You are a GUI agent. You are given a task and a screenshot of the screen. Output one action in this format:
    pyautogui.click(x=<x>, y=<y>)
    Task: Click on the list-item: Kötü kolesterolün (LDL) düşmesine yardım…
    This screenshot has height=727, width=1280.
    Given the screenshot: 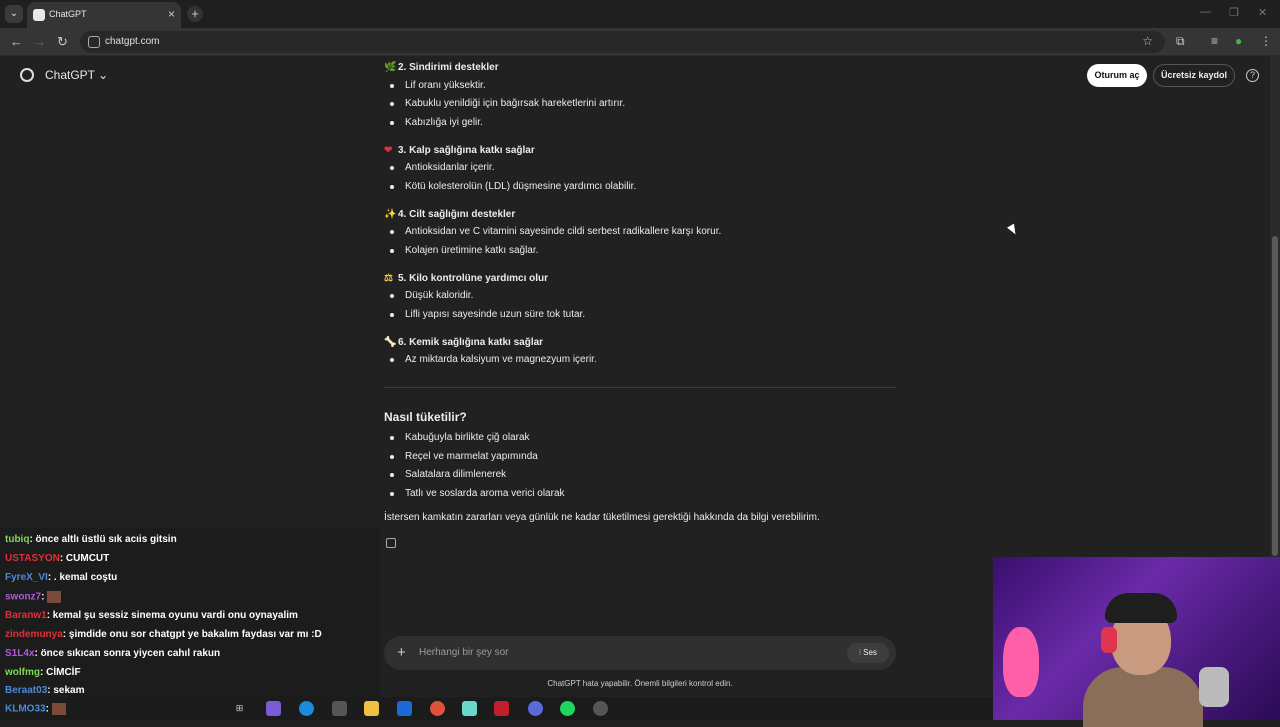 What is the action you would take?
    pyautogui.click(x=513, y=186)
    